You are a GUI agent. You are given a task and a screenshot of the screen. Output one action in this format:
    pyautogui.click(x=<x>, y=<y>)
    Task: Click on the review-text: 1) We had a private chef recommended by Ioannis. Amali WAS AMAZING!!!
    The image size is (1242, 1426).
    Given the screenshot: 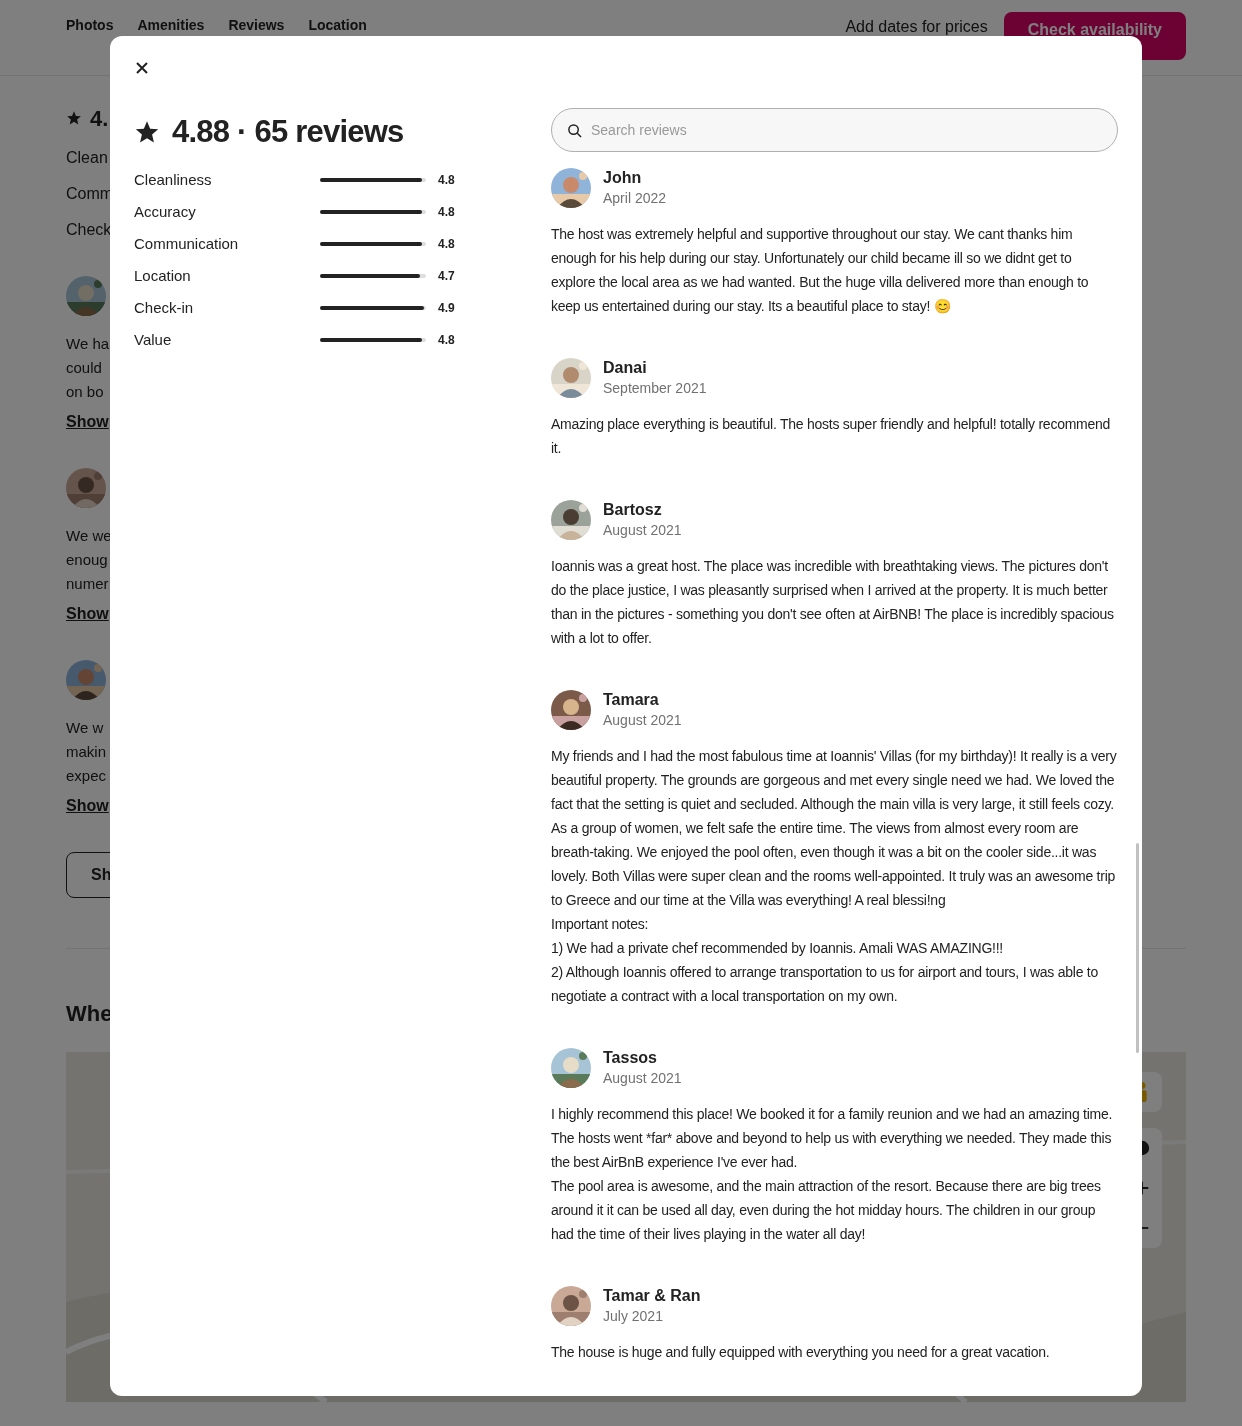 What is the action you would take?
    pyautogui.click(x=777, y=948)
    